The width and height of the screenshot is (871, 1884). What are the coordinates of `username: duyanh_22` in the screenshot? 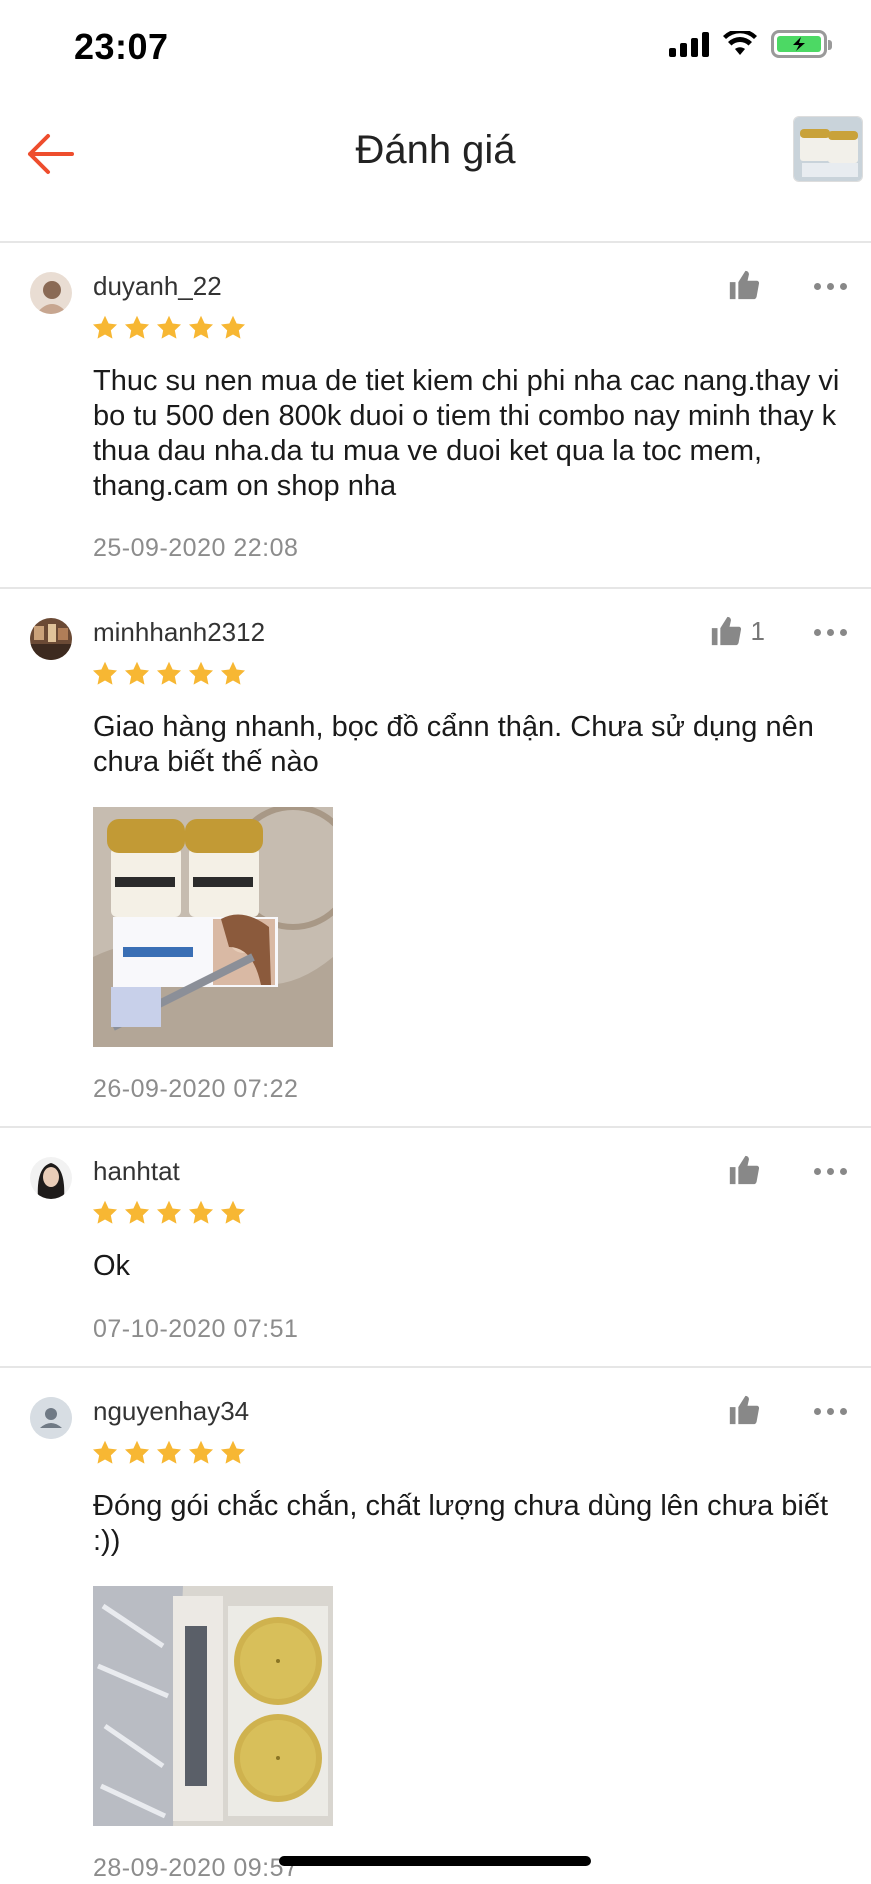 It's located at (157, 286).